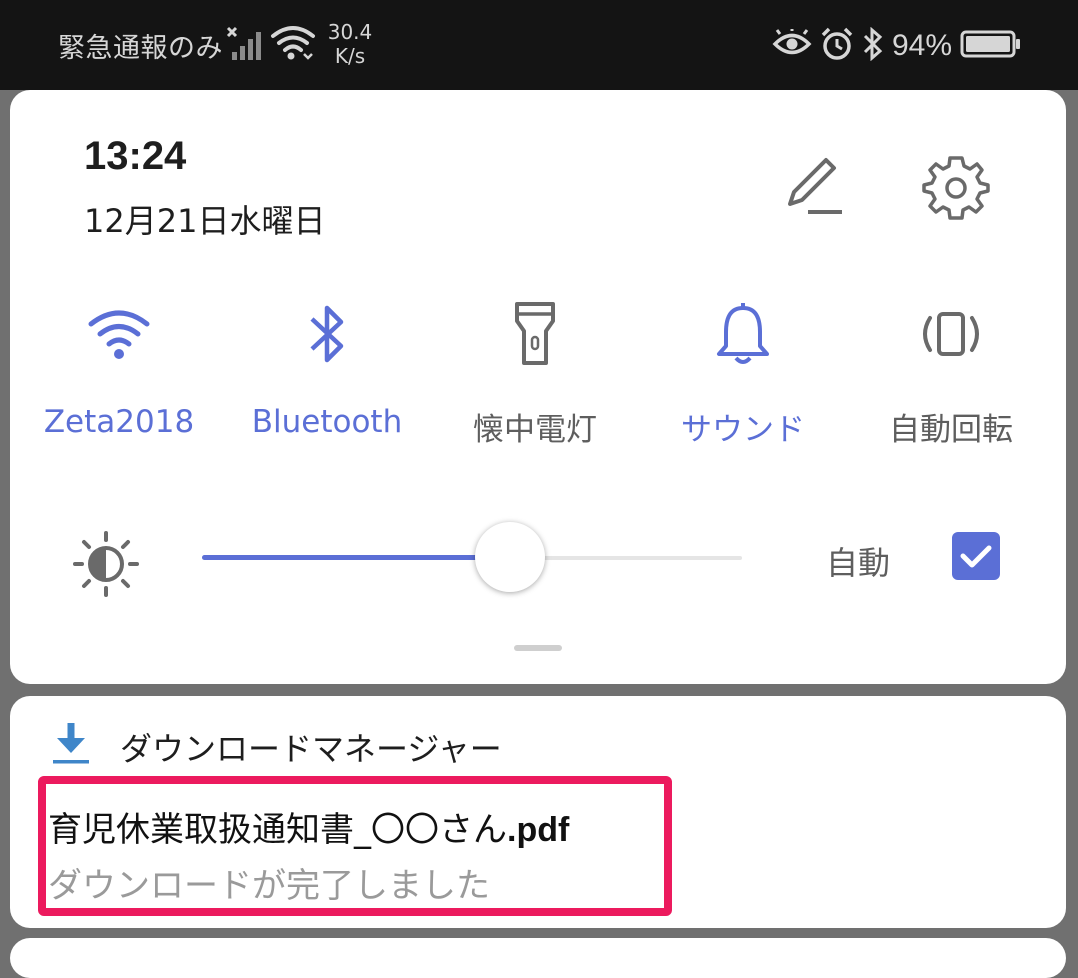 This screenshot has height=978, width=1078. Describe the element at coordinates (119, 375) in the screenshot. I see `tile-wifi: Zeta2018` at that location.